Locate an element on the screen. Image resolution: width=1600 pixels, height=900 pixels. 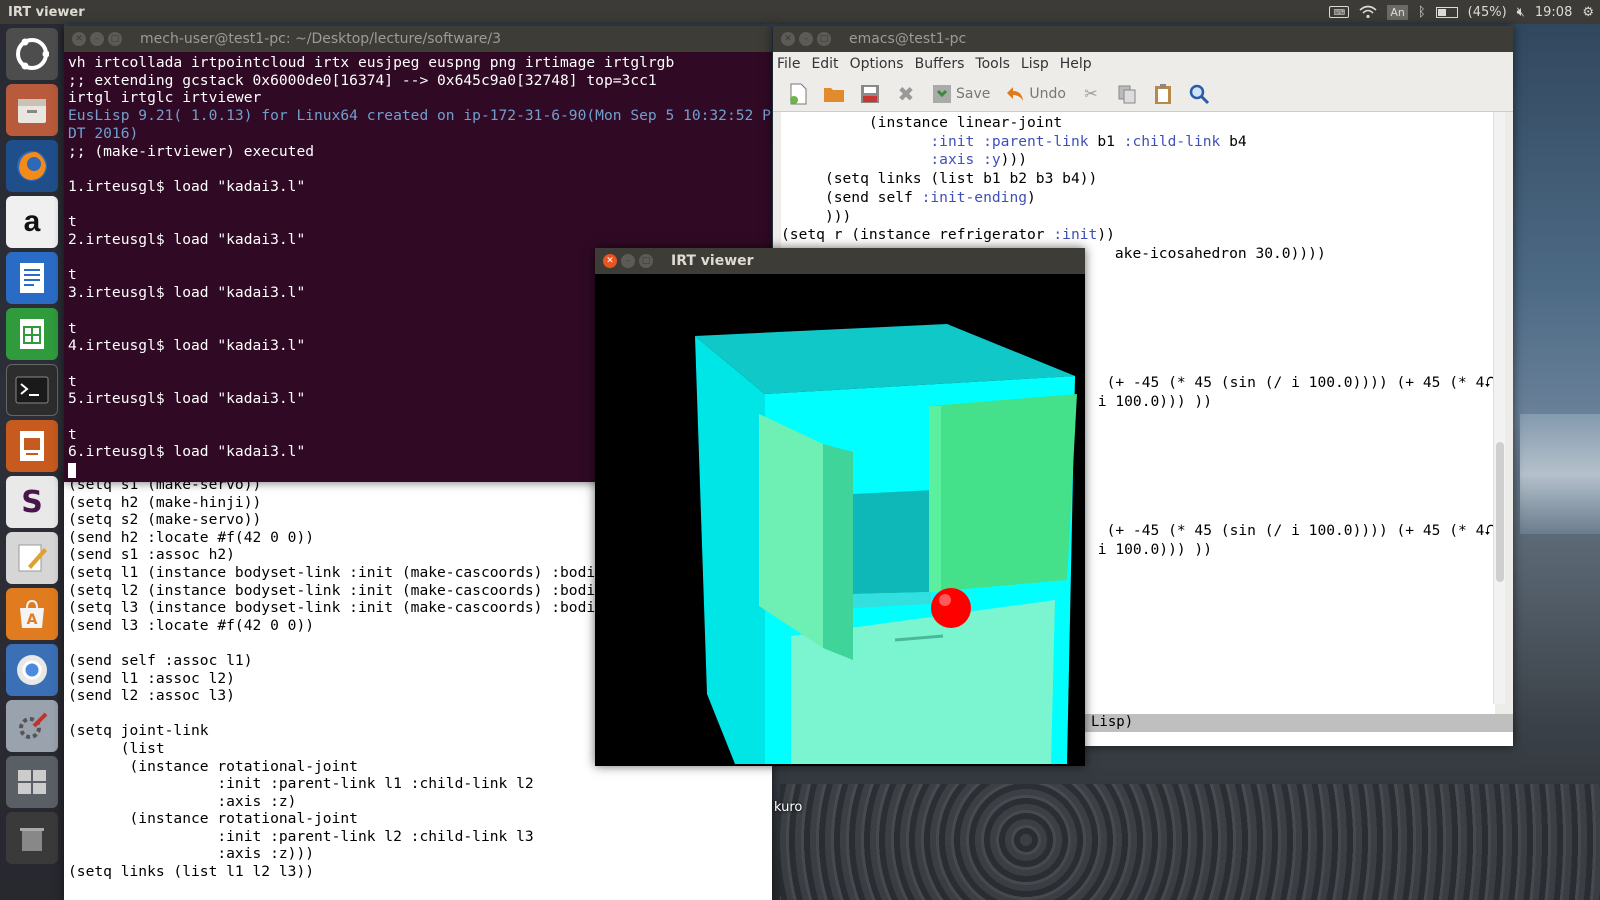
battery-level-fill is located at coordinates (1441, 12).